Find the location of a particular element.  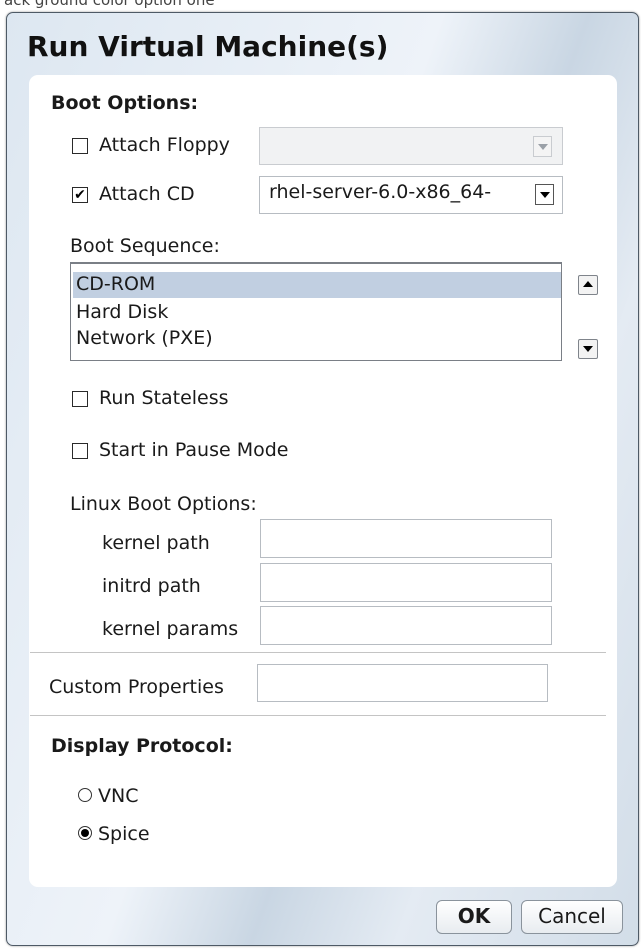

background-text: ack ground color option one is located at coordinates (109, 4).